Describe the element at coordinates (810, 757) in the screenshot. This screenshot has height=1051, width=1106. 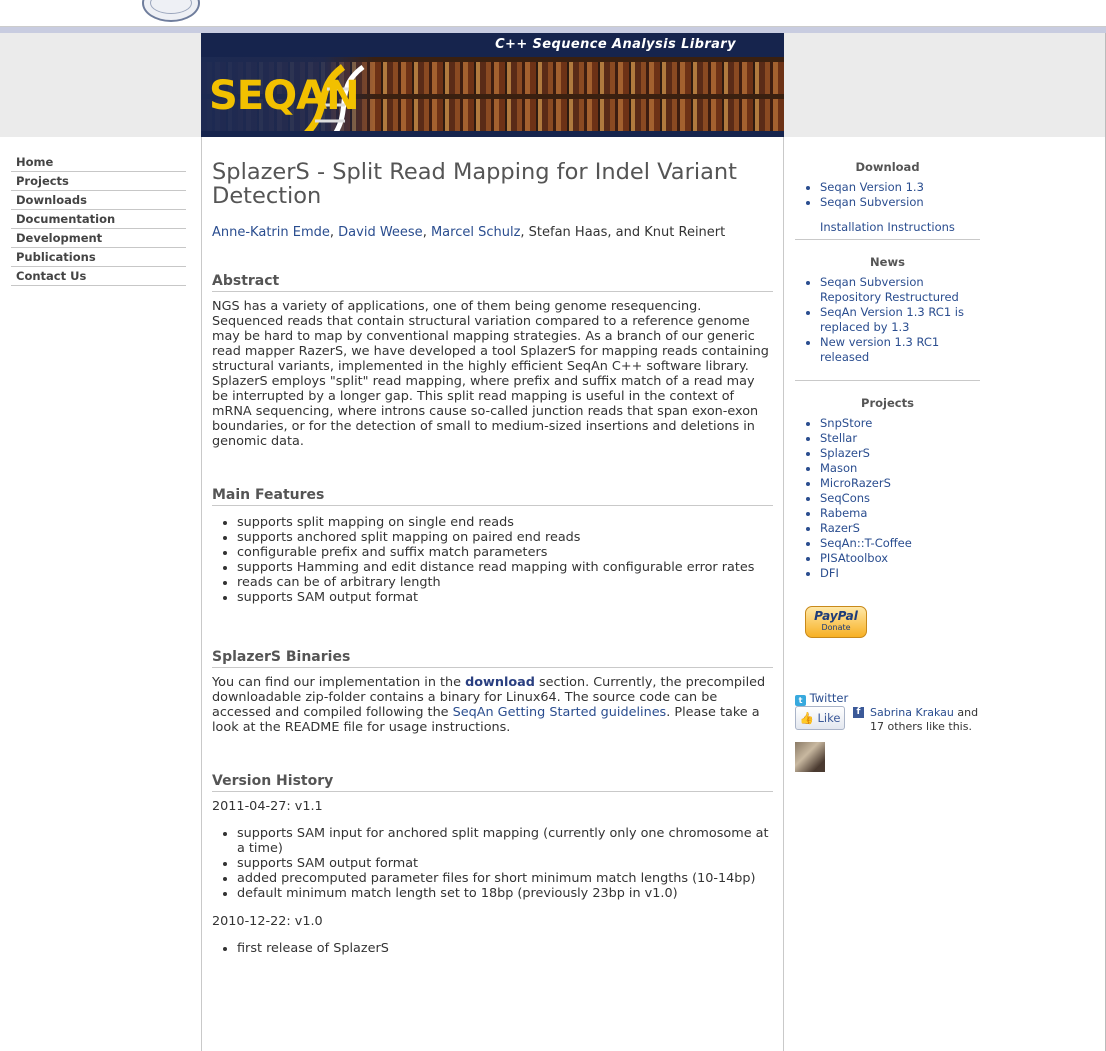
I see `avatar` at that location.